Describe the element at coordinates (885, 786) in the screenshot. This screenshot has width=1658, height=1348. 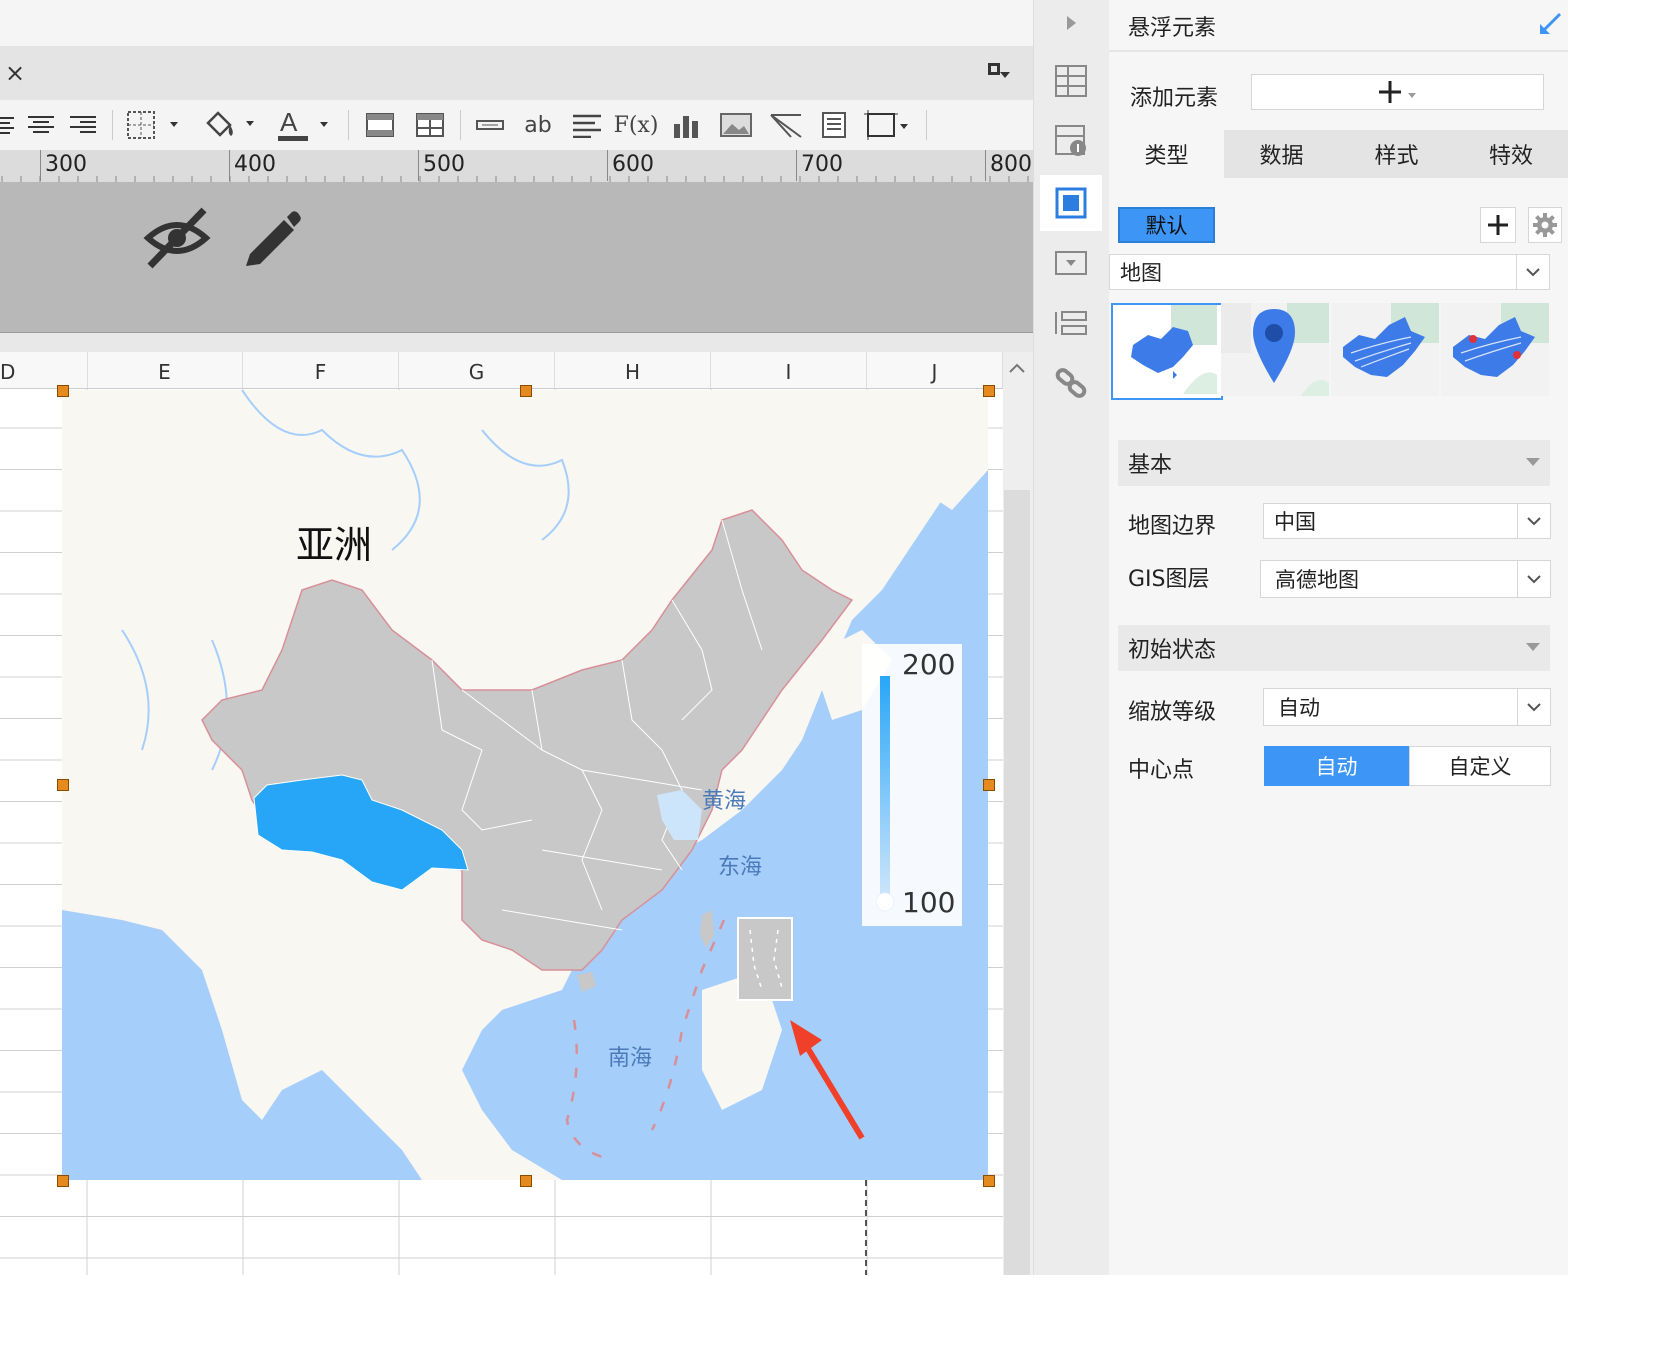
I see `legend-gradient-bar` at that location.